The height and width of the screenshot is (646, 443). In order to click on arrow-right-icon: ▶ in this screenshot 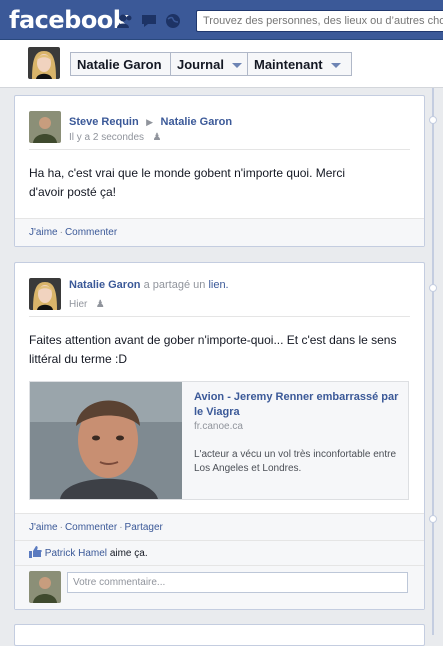, I will do `click(150, 122)`.